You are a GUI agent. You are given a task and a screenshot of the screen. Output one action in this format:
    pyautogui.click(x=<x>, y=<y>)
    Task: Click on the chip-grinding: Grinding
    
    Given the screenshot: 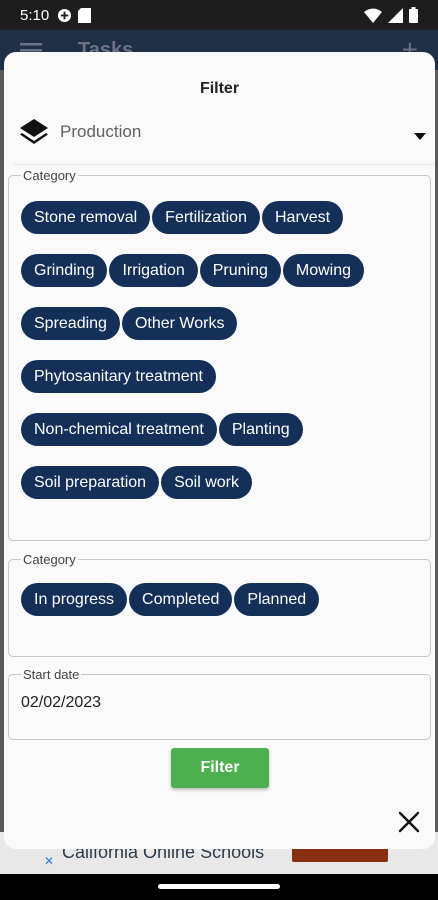 What is the action you would take?
    pyautogui.click(x=64, y=270)
    